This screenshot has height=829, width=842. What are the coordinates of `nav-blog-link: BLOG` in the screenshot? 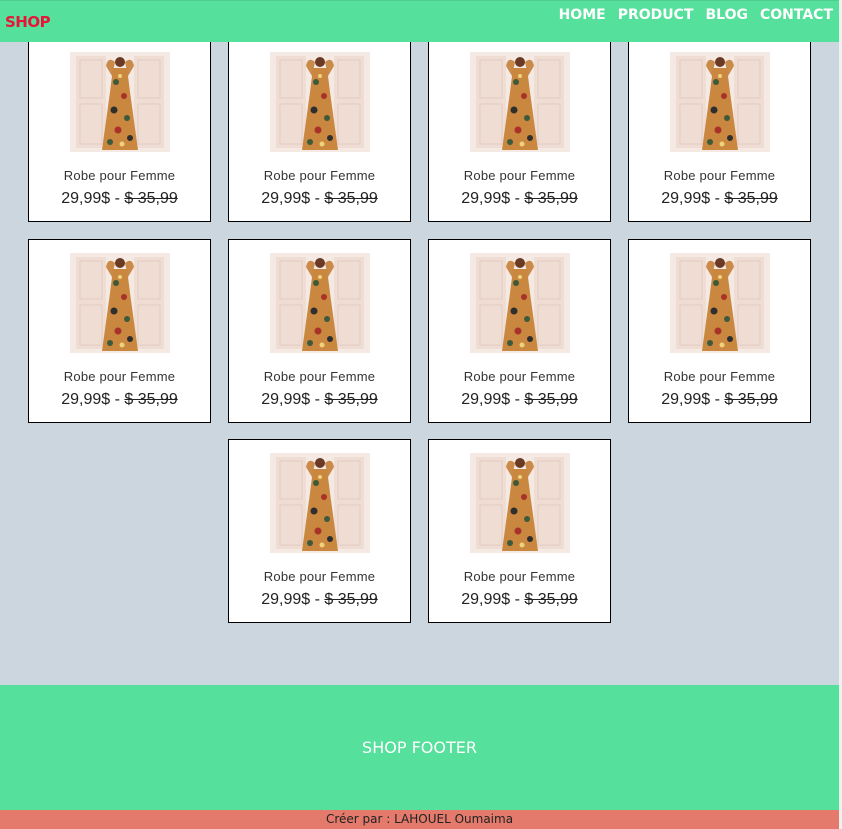 It's located at (726, 15).